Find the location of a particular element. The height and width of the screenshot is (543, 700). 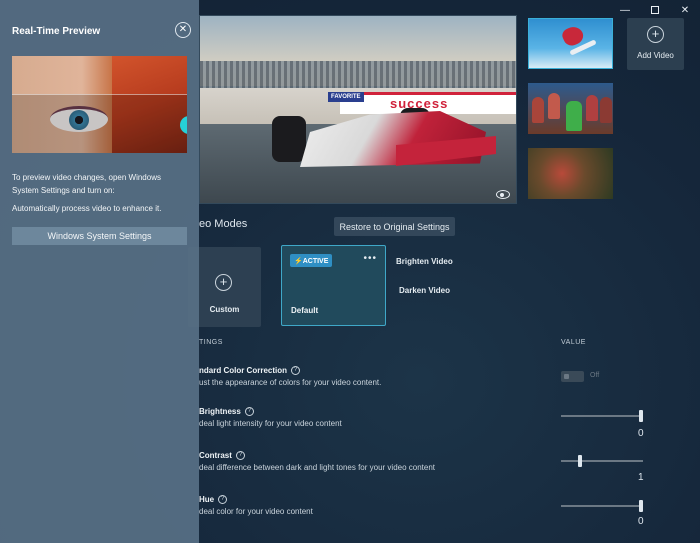

setting-title-color-correction: ndard Color Correction? is located at coordinates (250, 371).